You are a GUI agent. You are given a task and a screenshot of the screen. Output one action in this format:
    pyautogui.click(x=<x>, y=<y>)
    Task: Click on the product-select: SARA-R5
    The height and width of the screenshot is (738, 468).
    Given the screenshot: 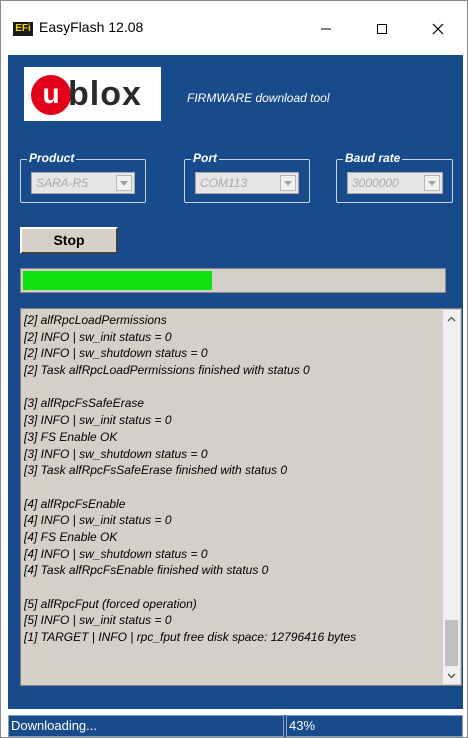 What is the action you would take?
    pyautogui.click(x=83, y=183)
    